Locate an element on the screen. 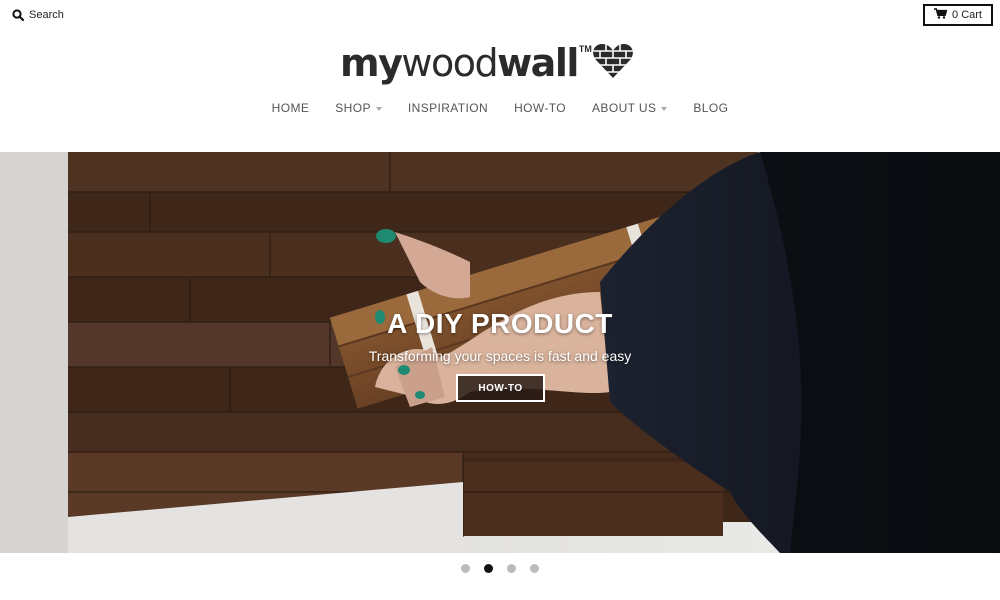 The width and height of the screenshot is (1000, 600). search-icon is located at coordinates (18, 15).